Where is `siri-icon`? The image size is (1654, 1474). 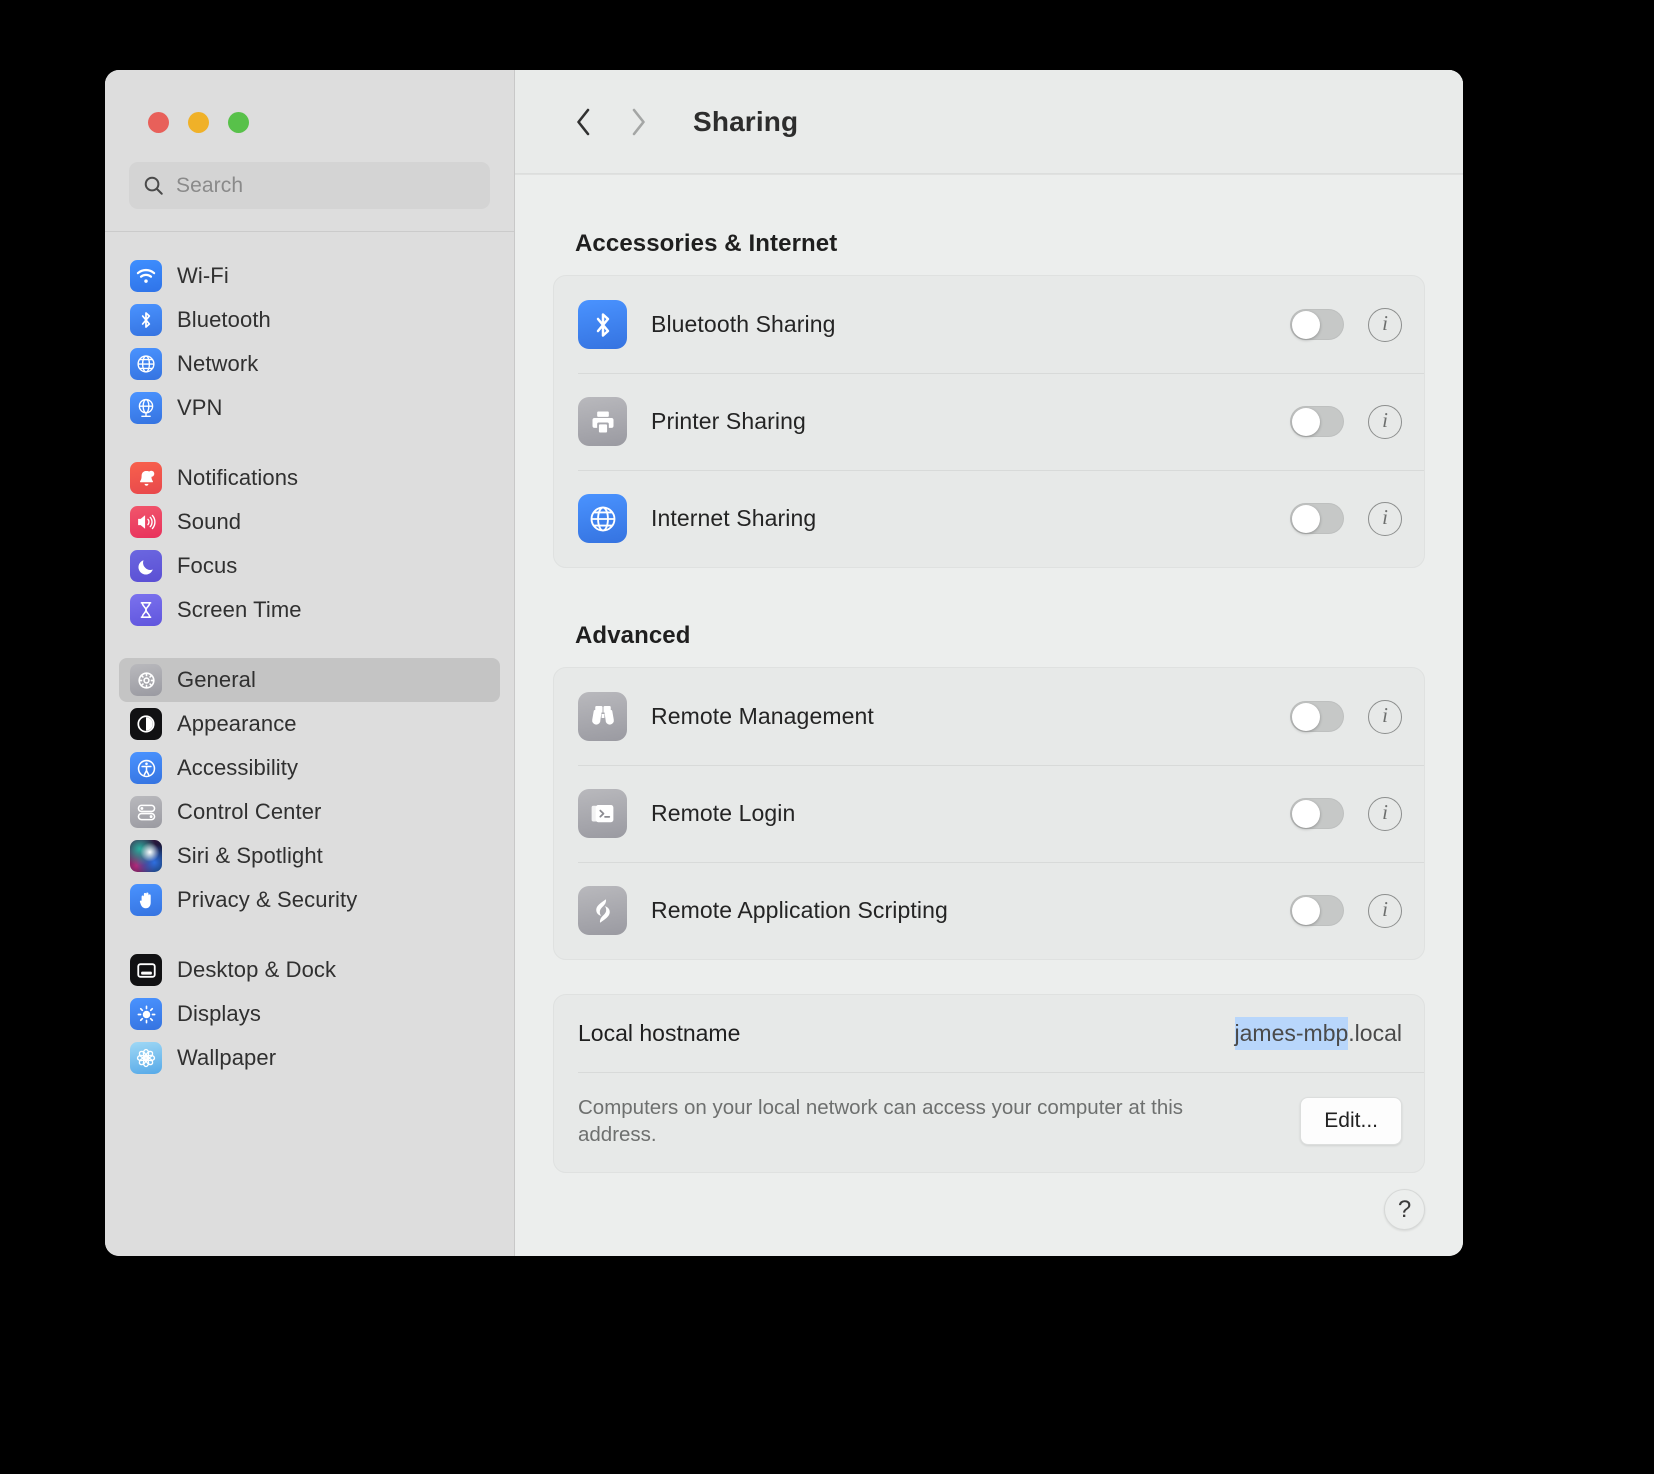
siri-icon is located at coordinates (146, 856).